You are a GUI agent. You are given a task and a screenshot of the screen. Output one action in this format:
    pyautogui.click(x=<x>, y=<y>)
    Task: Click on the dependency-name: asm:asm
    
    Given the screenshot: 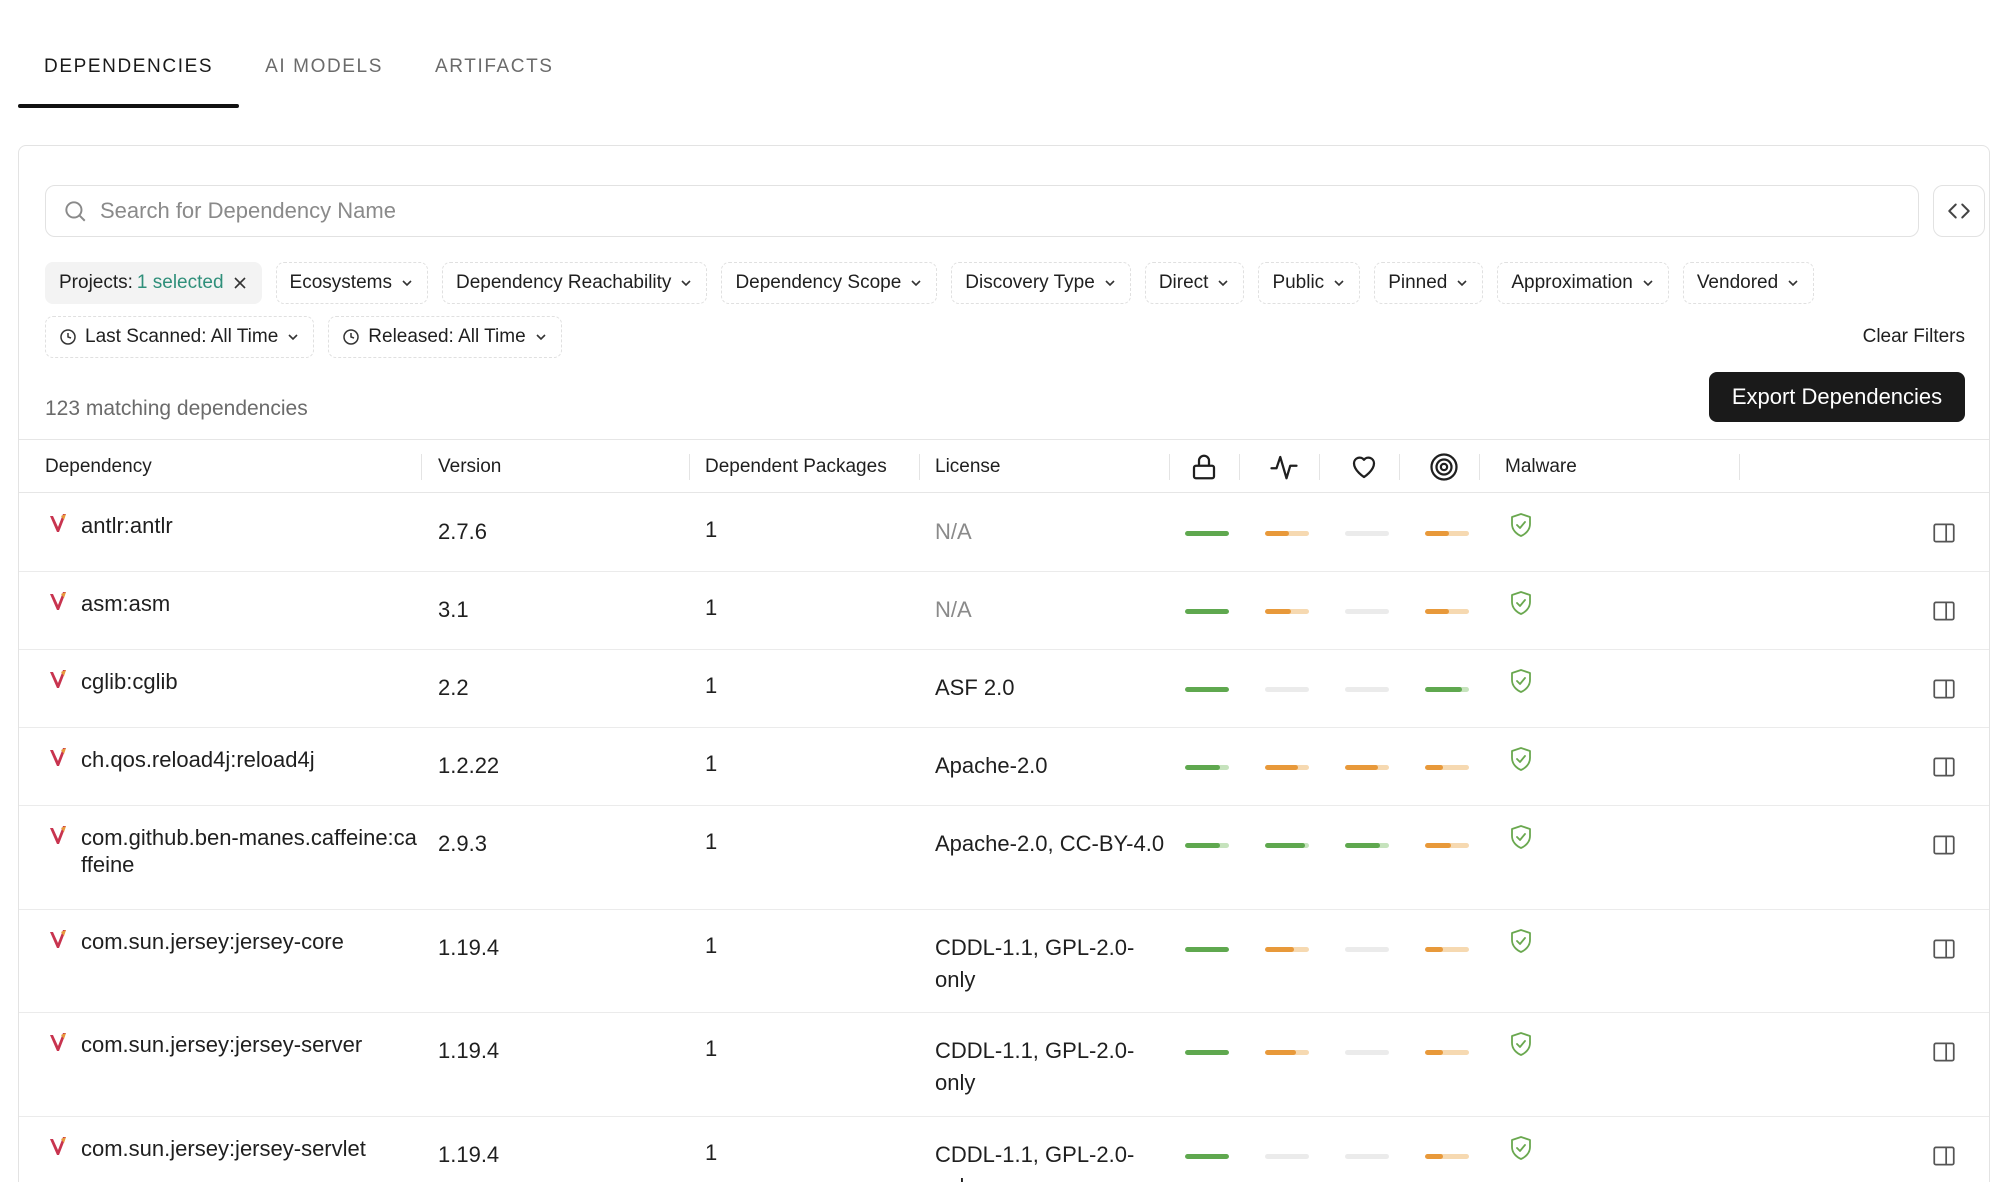 What is the action you would take?
    pyautogui.click(x=251, y=603)
    